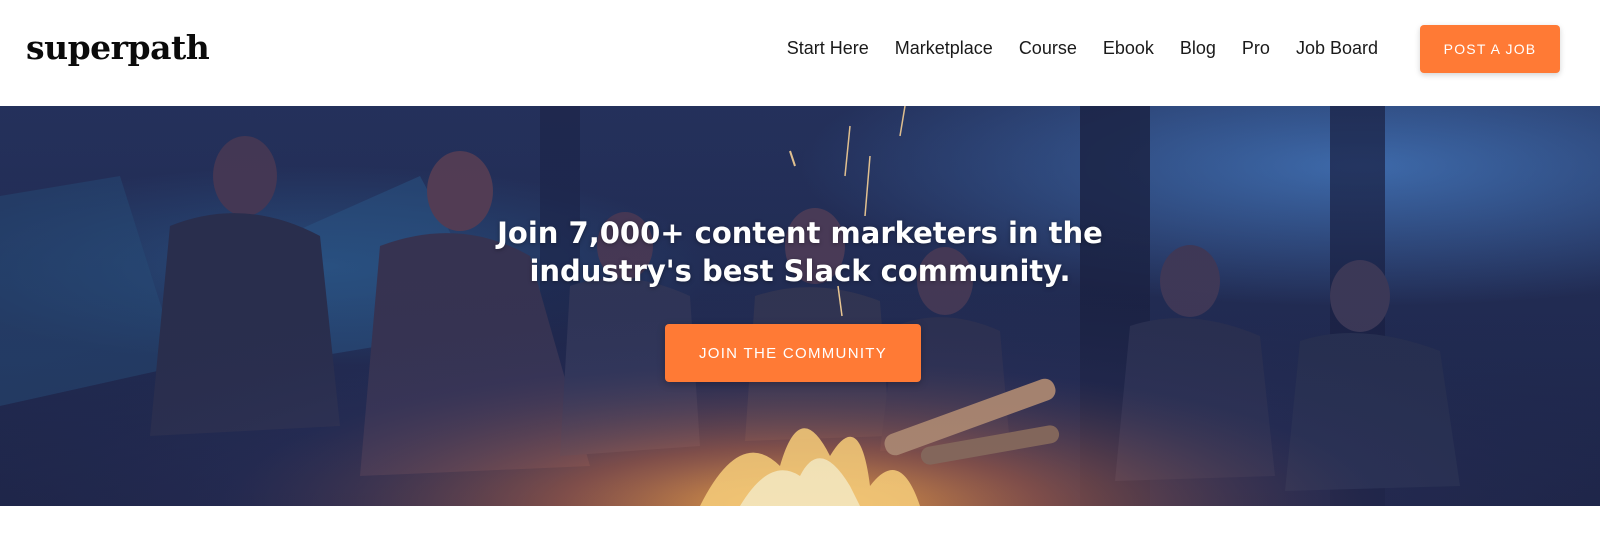 The image size is (1600, 536). What do you see at coordinates (793, 353) in the screenshot?
I see `join-the-community-button: JOIN THE COMMUNITY` at bounding box center [793, 353].